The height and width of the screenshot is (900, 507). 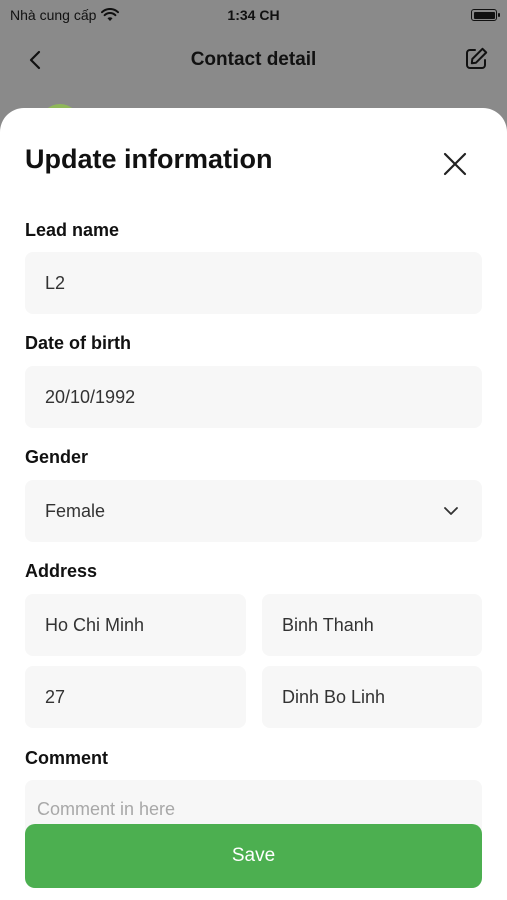 What do you see at coordinates (53, 15) in the screenshot?
I see `carrier-label: Nhà cung cấp` at bounding box center [53, 15].